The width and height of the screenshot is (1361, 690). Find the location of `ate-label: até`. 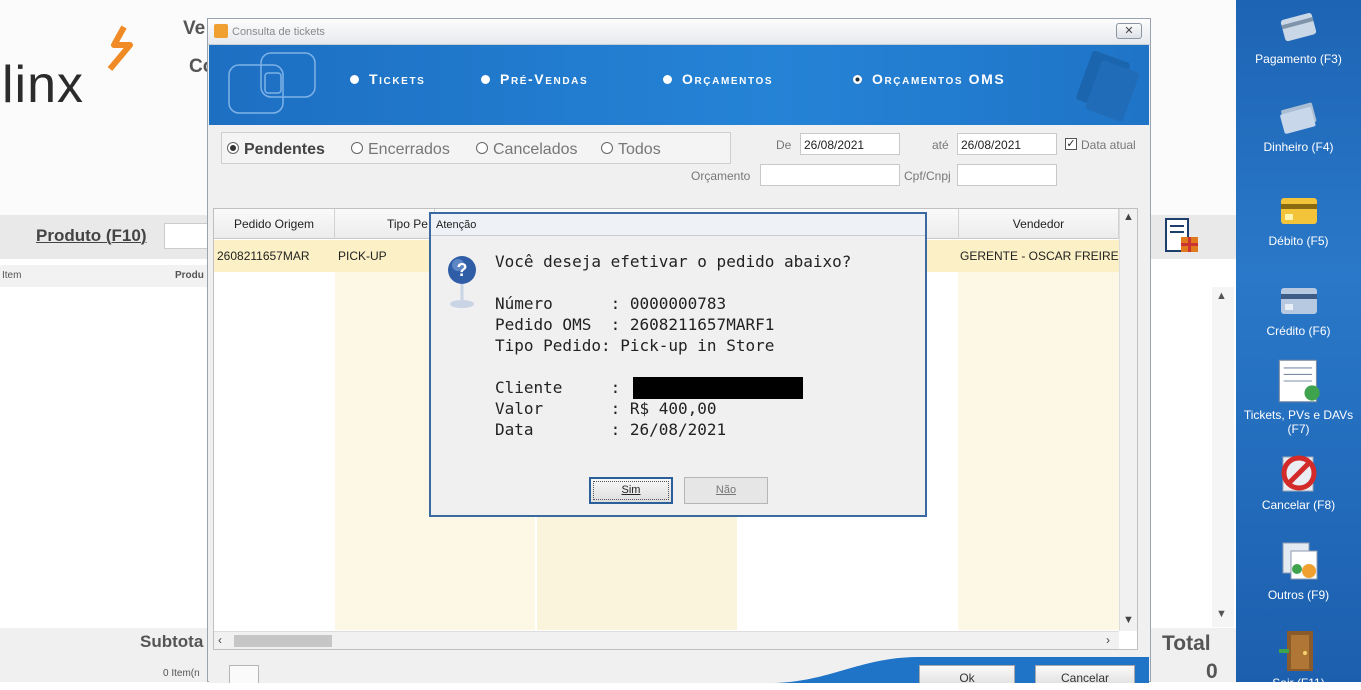

ate-label: até is located at coordinates (940, 145).